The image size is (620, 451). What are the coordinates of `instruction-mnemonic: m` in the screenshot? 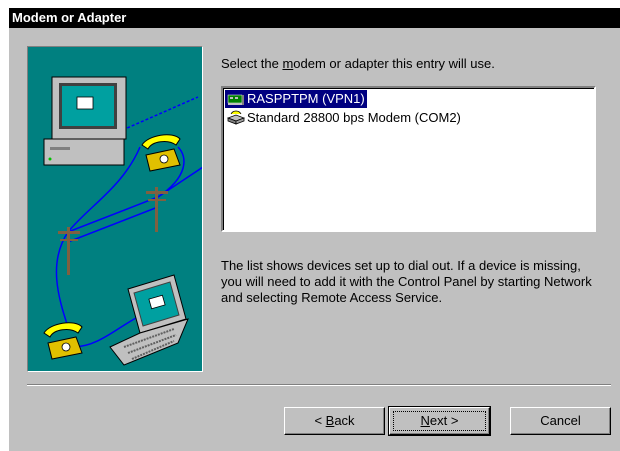 It's located at (288, 63).